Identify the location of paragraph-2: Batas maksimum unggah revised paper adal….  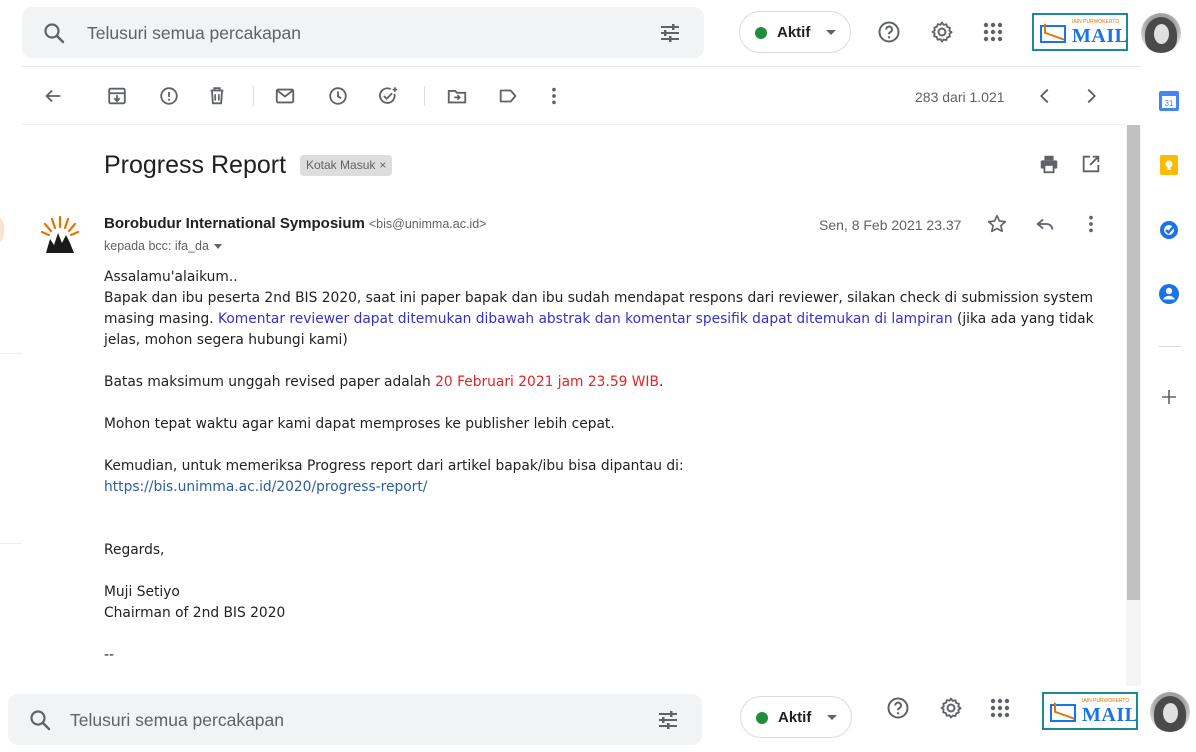
(384, 382).